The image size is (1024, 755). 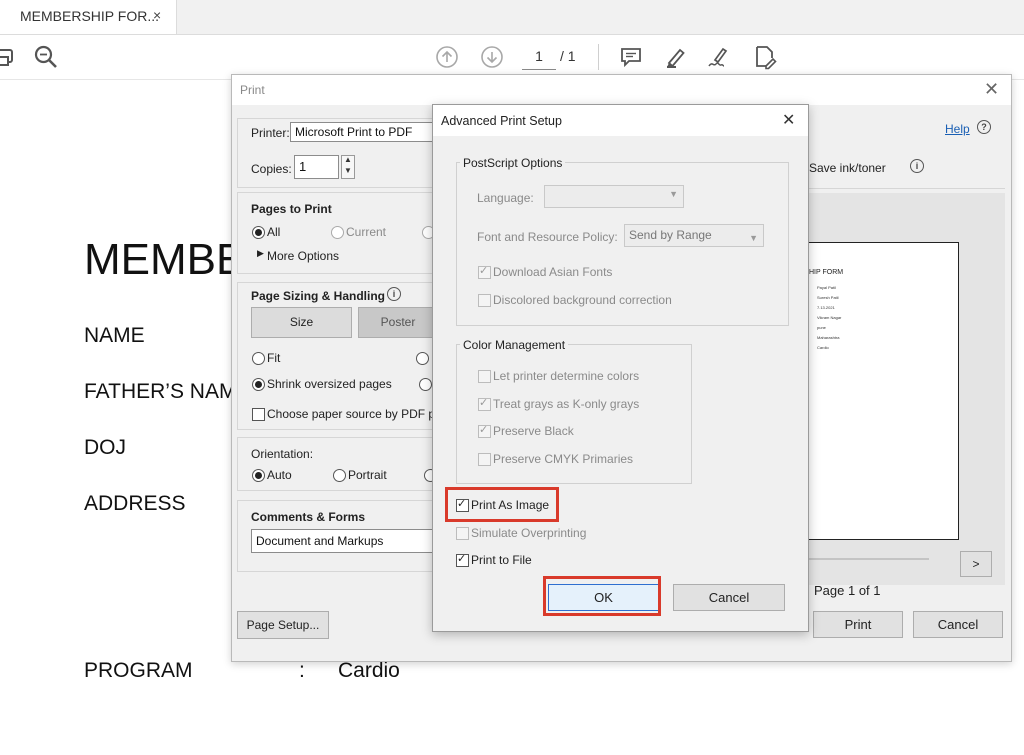 I want to click on edit-document-icon, so click(x=765, y=57).